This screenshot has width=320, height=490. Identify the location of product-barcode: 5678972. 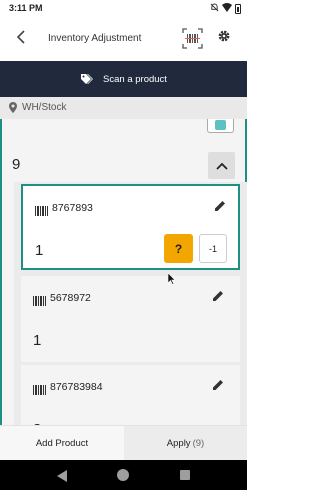
(70, 298).